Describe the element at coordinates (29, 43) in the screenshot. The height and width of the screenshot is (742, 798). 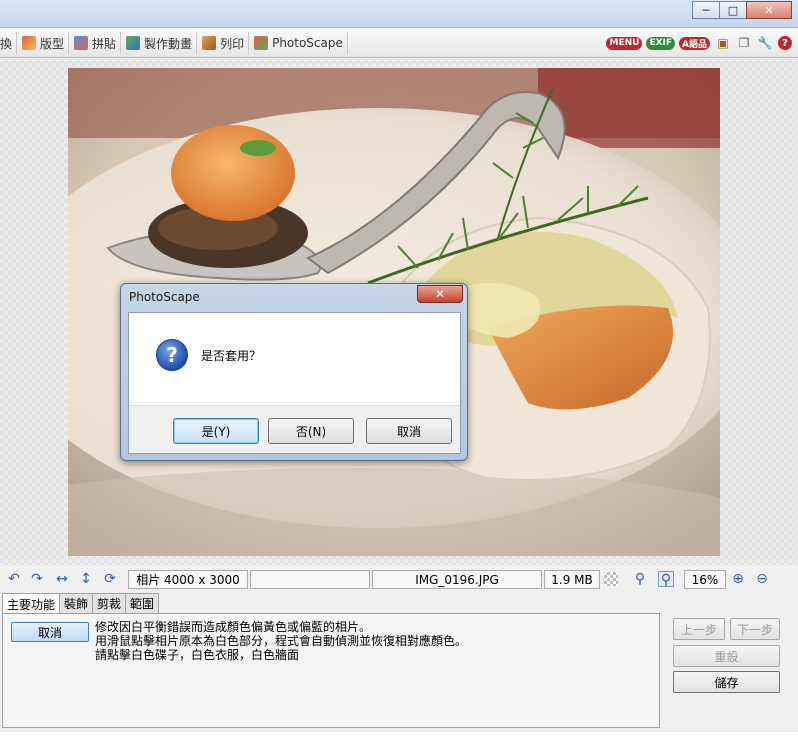
I see `layout-icon` at that location.